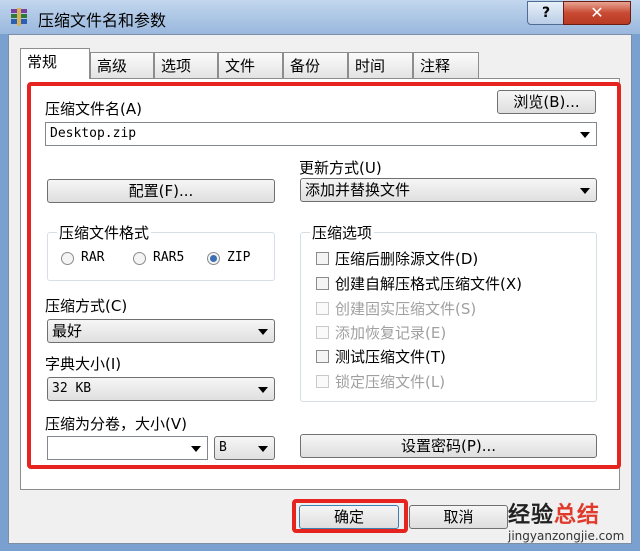  I want to click on archive-name-input: Desktop.zip, so click(321, 134).